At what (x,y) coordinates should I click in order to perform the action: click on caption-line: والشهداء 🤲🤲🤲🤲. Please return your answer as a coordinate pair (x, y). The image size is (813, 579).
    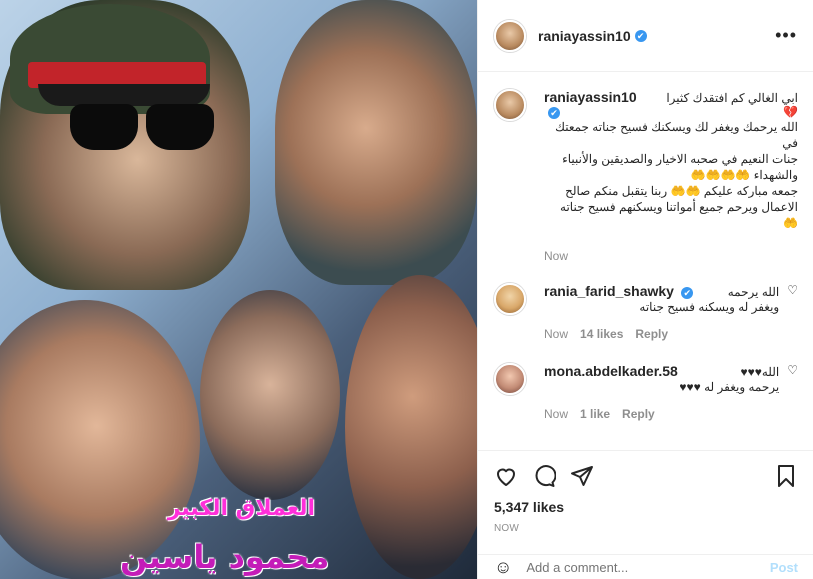
    Looking at the image, I should click on (744, 175).